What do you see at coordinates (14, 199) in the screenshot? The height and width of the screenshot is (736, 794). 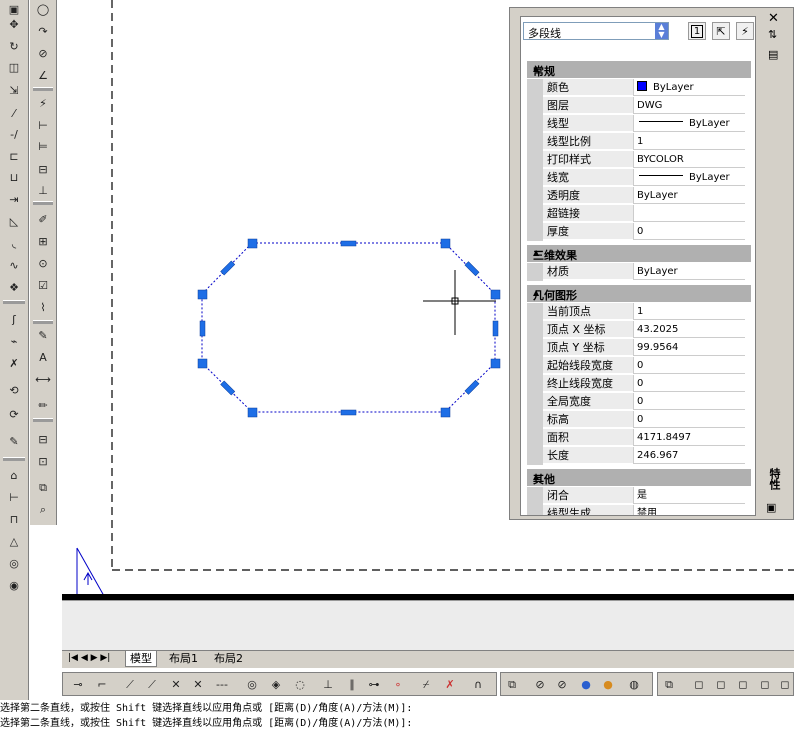 I see `join-icon: ⇥` at bounding box center [14, 199].